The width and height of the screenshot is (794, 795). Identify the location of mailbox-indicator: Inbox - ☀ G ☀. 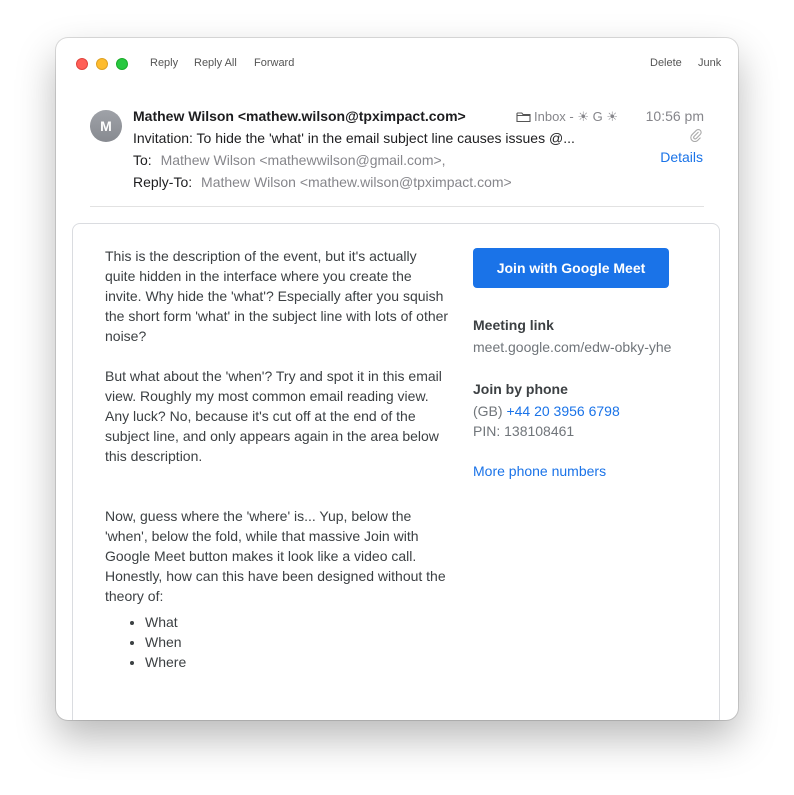
(567, 117).